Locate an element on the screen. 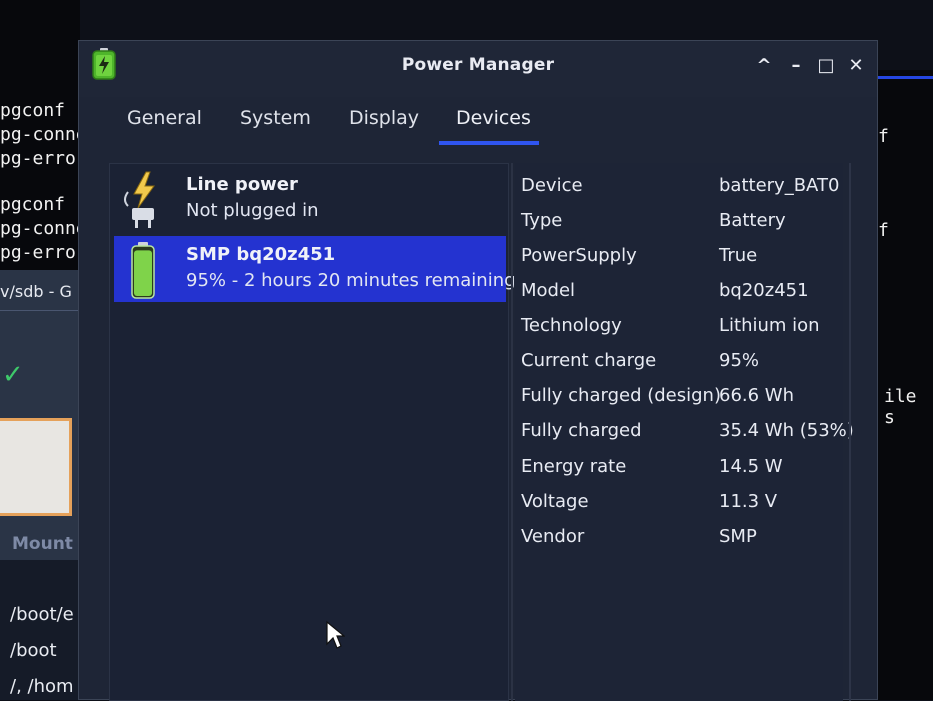 The width and height of the screenshot is (933, 701). property-row: Voltage 11.3 V is located at coordinates (679, 503).